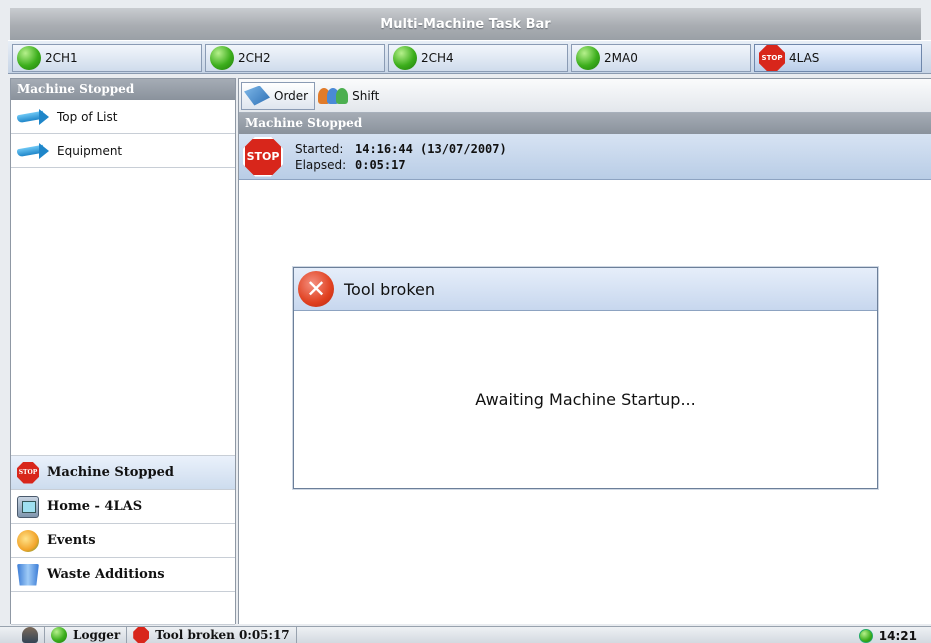  I want to click on nav-item-label: Top of List, so click(87, 116).